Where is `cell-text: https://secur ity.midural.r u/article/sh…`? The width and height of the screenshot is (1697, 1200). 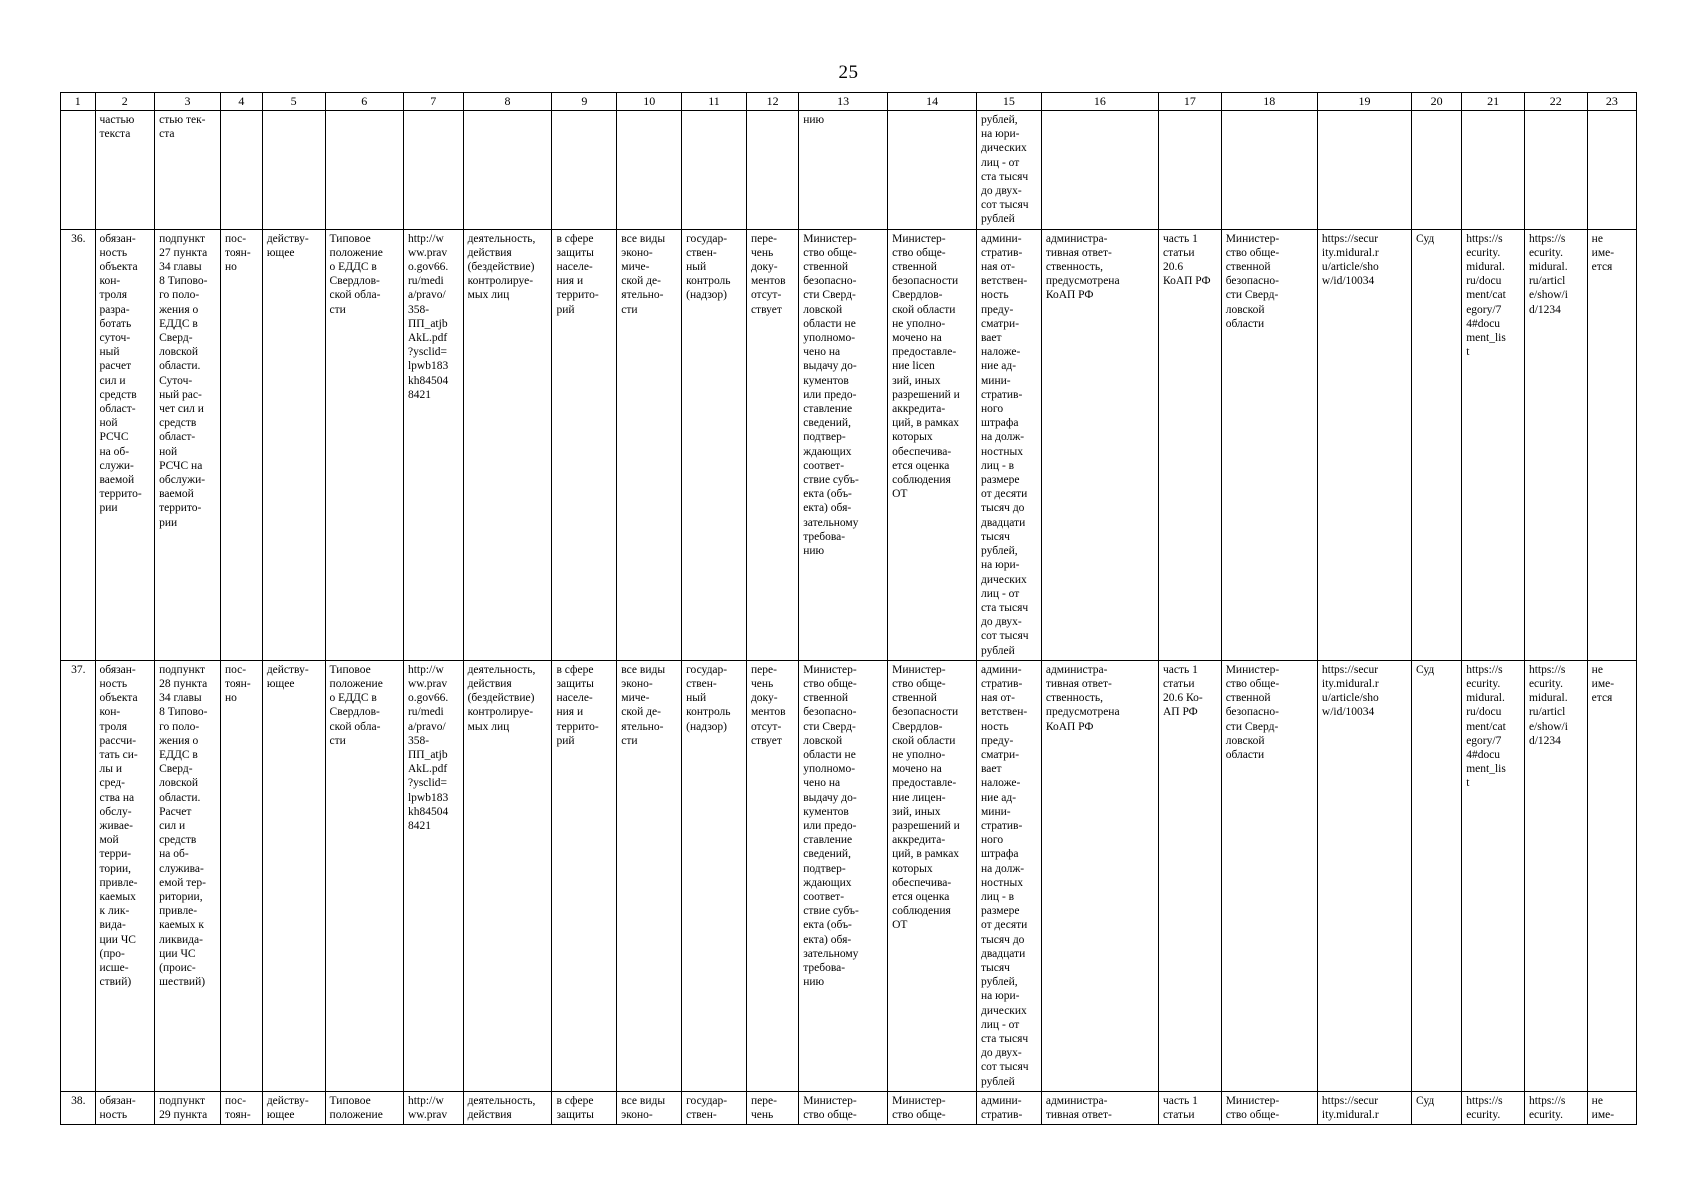
cell-text: https://secur ity.midural.r u/article/sh… is located at coordinates (1350, 260).